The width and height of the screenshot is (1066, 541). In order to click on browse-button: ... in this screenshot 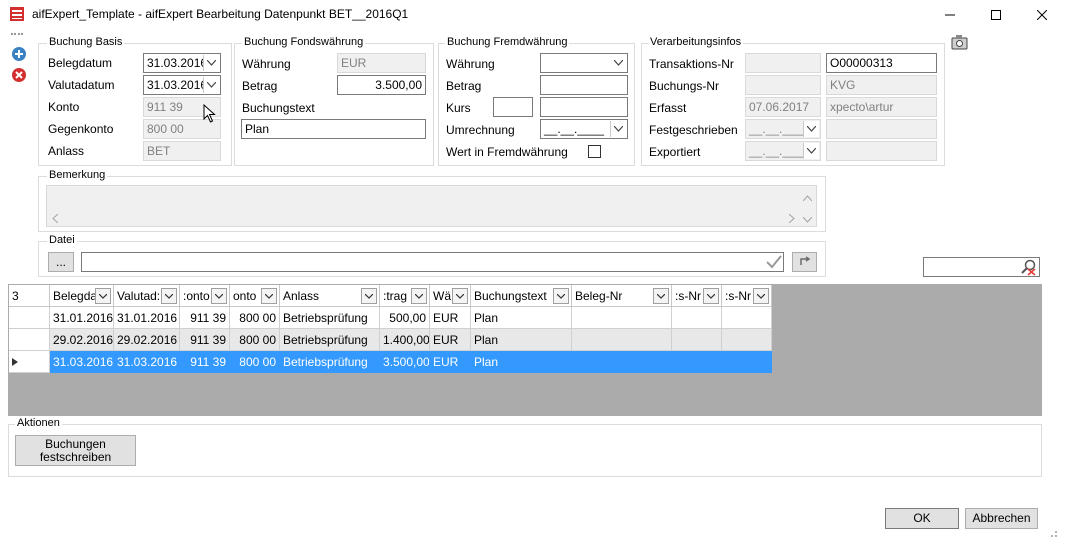, I will do `click(61, 262)`.